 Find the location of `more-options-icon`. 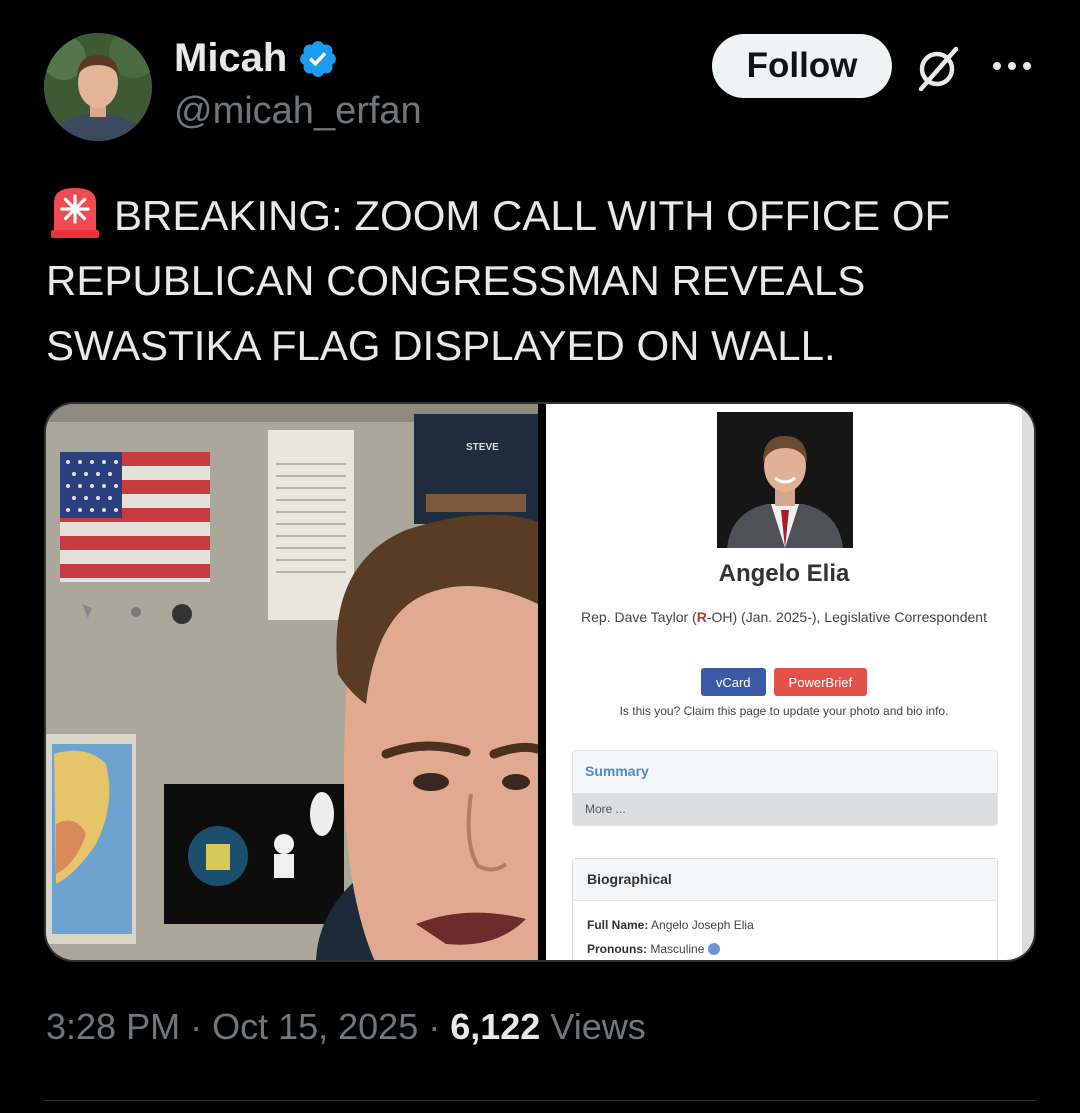

more-options-icon is located at coordinates (1012, 66).